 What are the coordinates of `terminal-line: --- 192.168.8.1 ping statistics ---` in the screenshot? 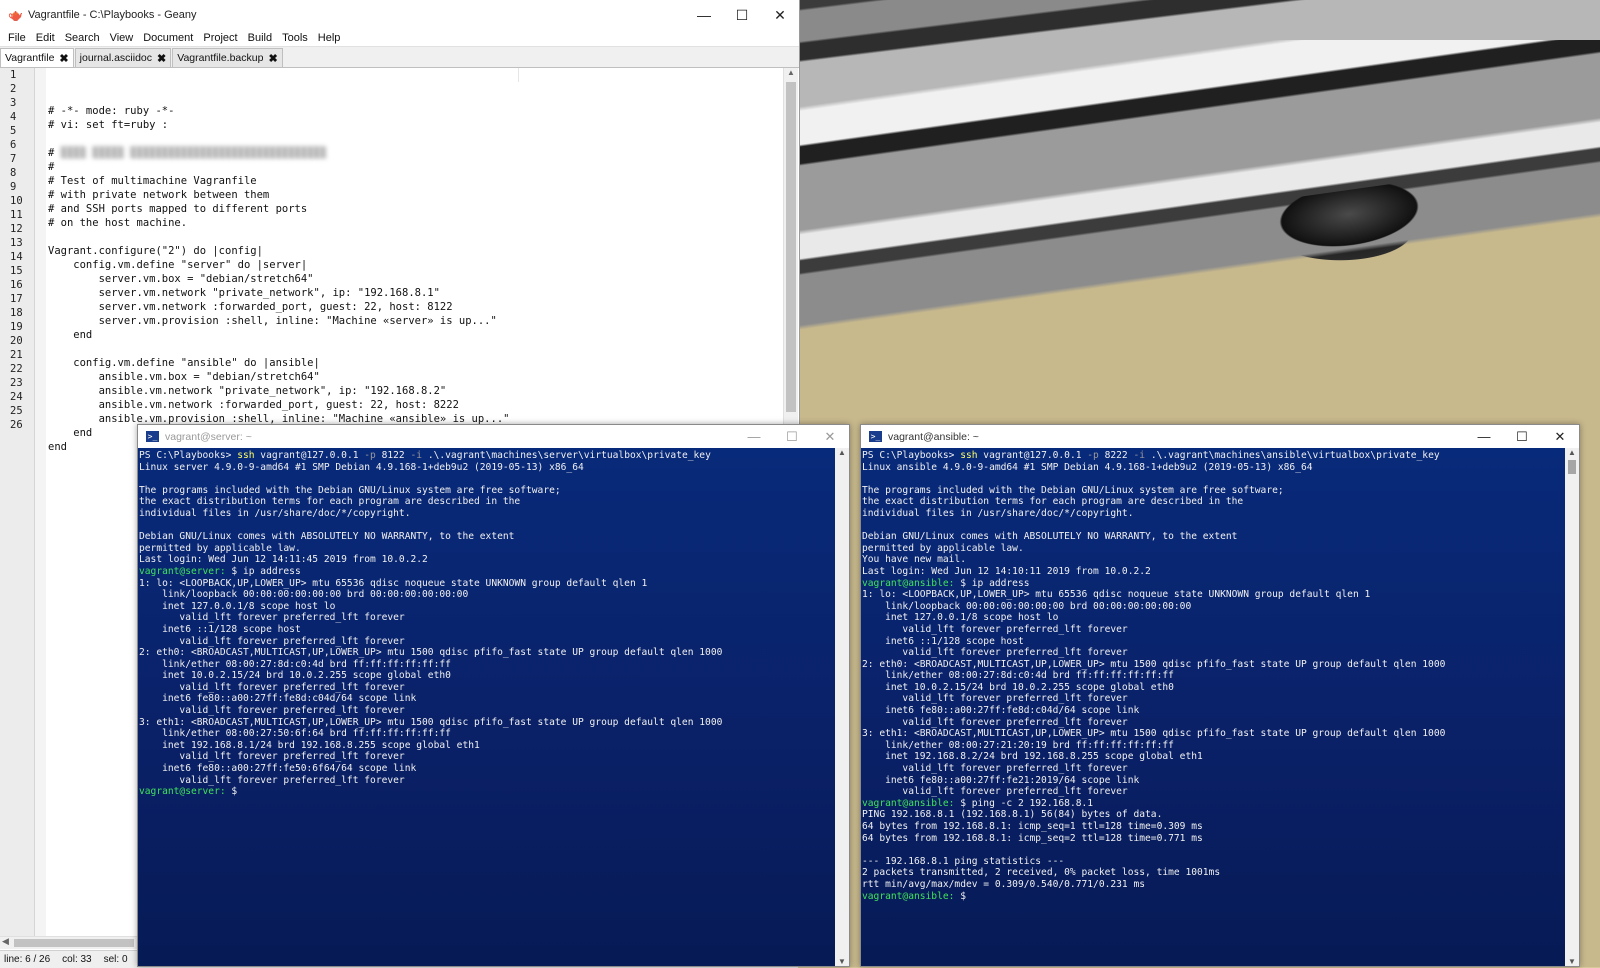 It's located at (963, 861).